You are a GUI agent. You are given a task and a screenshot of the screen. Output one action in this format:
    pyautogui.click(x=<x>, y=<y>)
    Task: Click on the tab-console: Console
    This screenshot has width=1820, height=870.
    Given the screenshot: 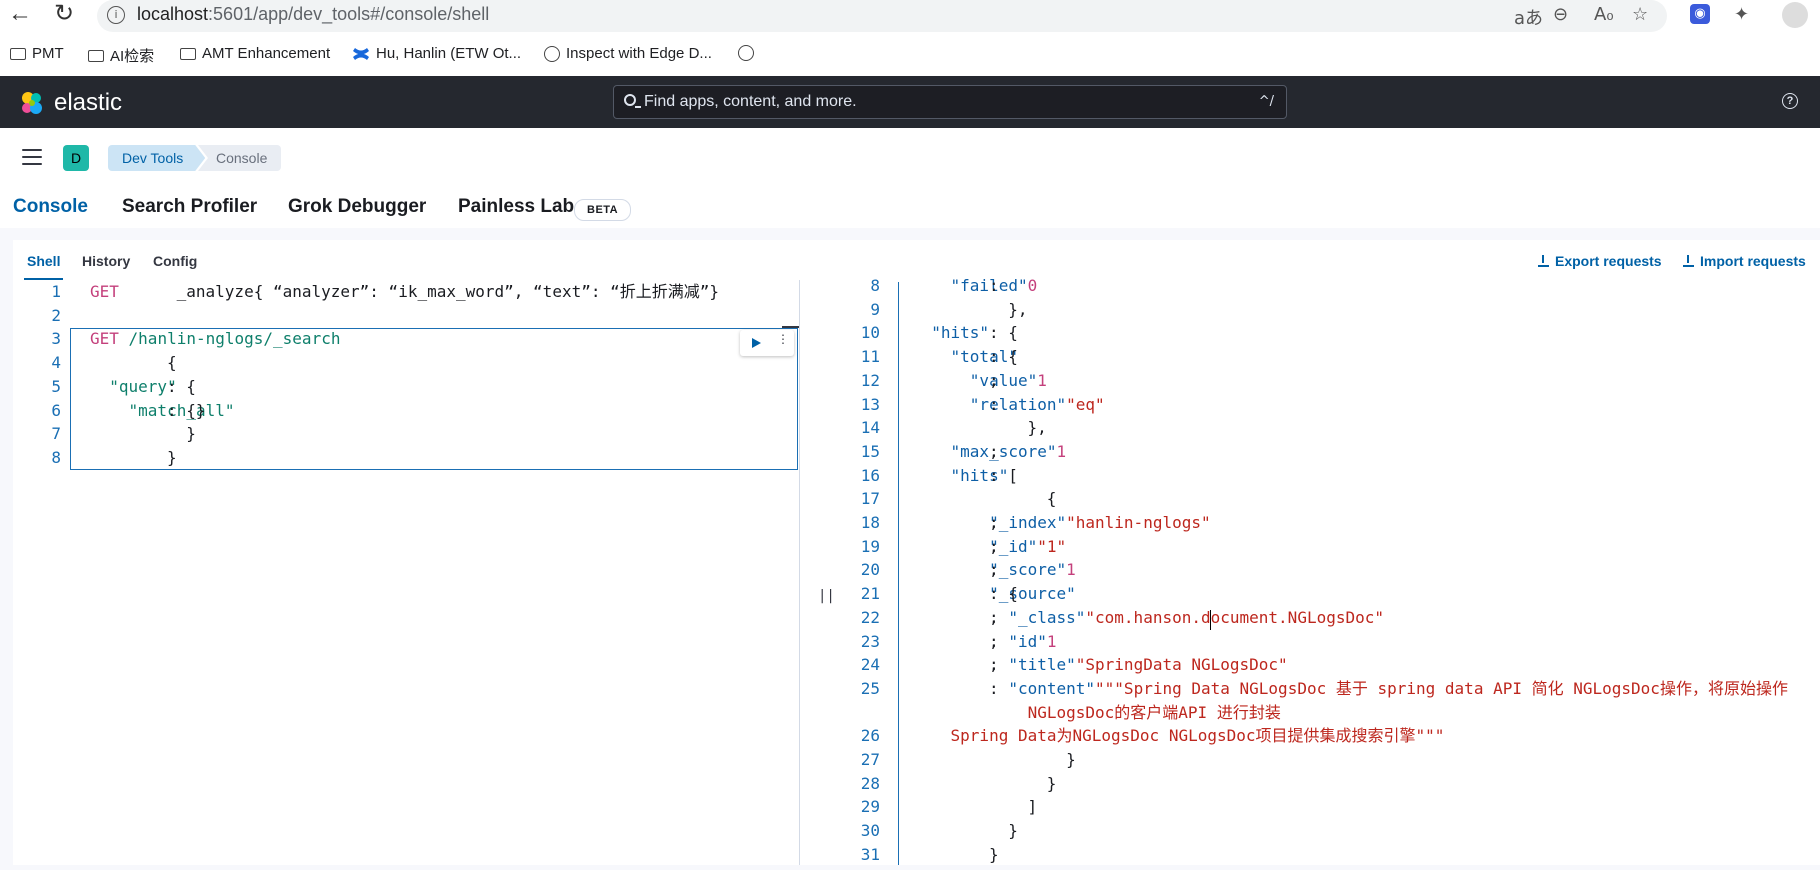 What is the action you would take?
    pyautogui.click(x=50, y=214)
    